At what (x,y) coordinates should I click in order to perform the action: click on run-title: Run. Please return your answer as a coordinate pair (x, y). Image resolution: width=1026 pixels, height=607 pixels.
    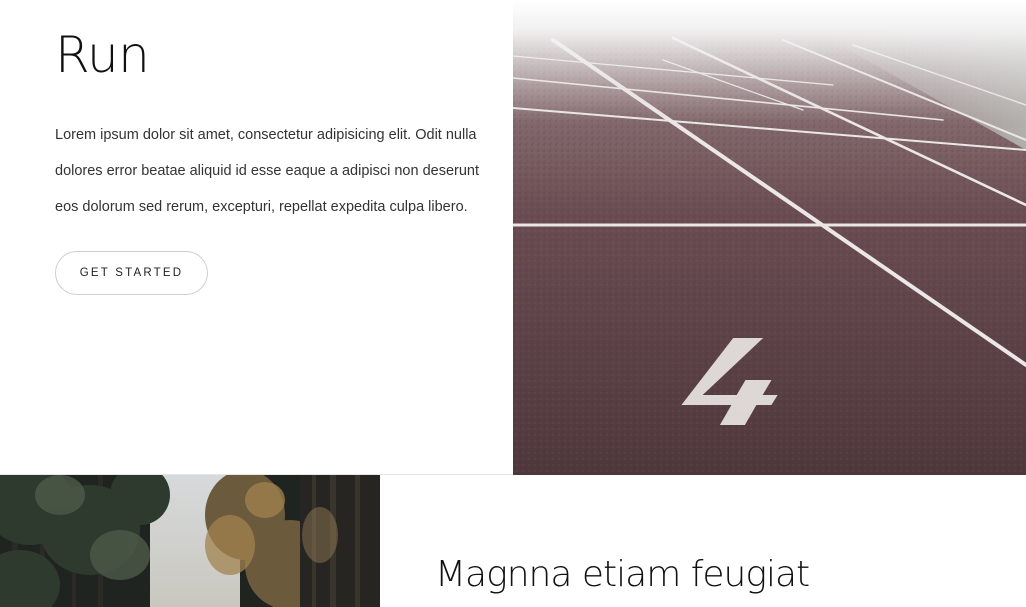
    Looking at the image, I should click on (102, 55).